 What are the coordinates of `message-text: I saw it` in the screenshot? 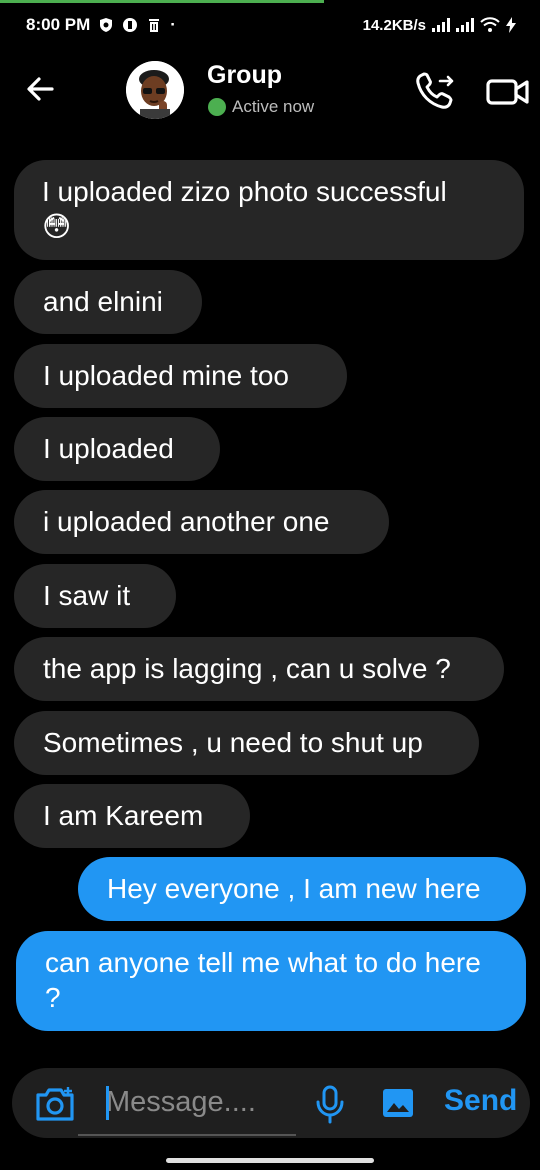 It's located at (87, 595).